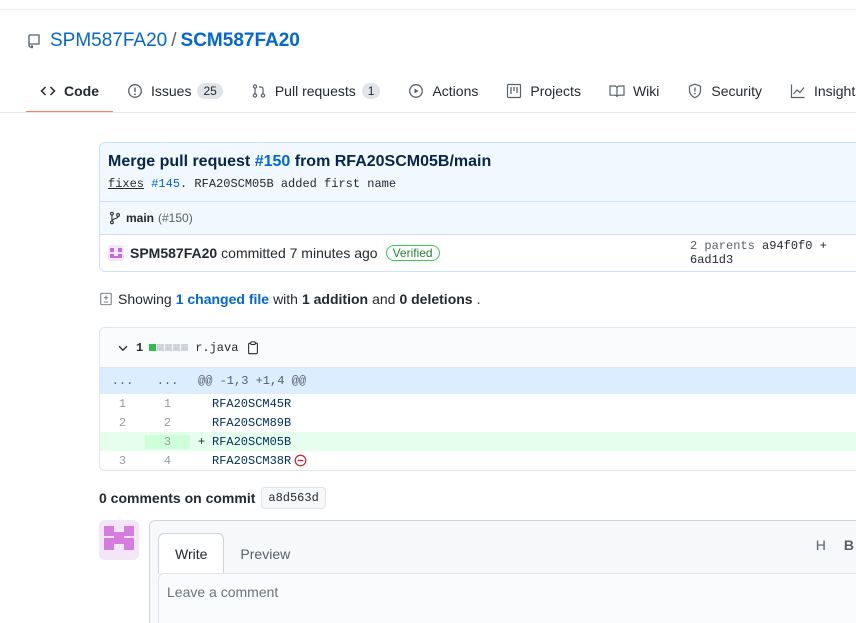 This screenshot has width=856, height=623. Describe the element at coordinates (391, 161) in the screenshot. I see `commit-title-suffix: from RFA20SCM05B/main` at that location.